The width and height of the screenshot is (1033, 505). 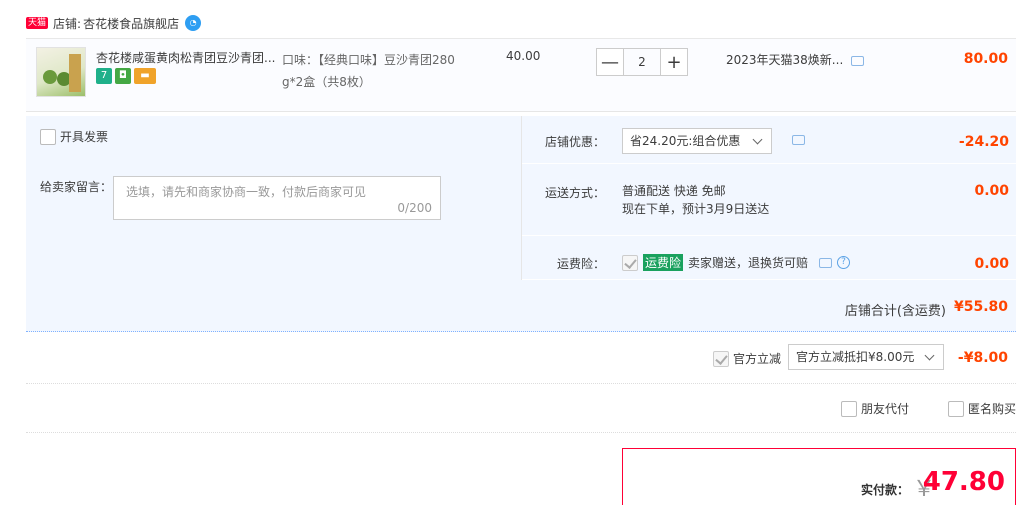 What do you see at coordinates (580, 264) in the screenshot?
I see `insurance-label: 运费险：` at bounding box center [580, 264].